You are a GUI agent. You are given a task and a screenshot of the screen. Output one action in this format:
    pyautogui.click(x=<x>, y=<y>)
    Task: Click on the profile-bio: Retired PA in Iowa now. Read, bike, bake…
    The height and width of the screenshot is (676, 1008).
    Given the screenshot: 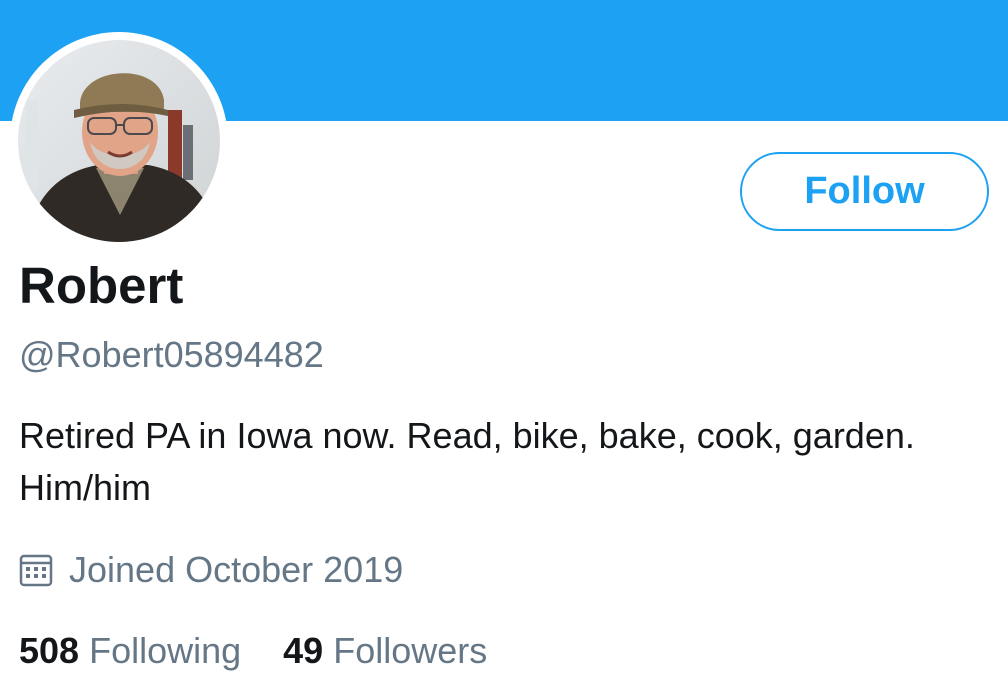 What is the action you would take?
    pyautogui.click(x=467, y=461)
    